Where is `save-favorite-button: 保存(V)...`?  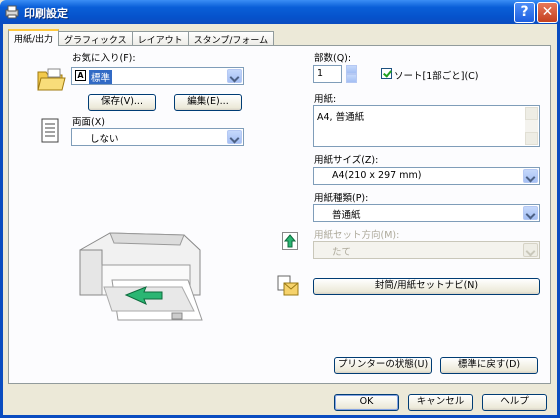
save-favorite-button: 保存(V)... is located at coordinates (122, 102).